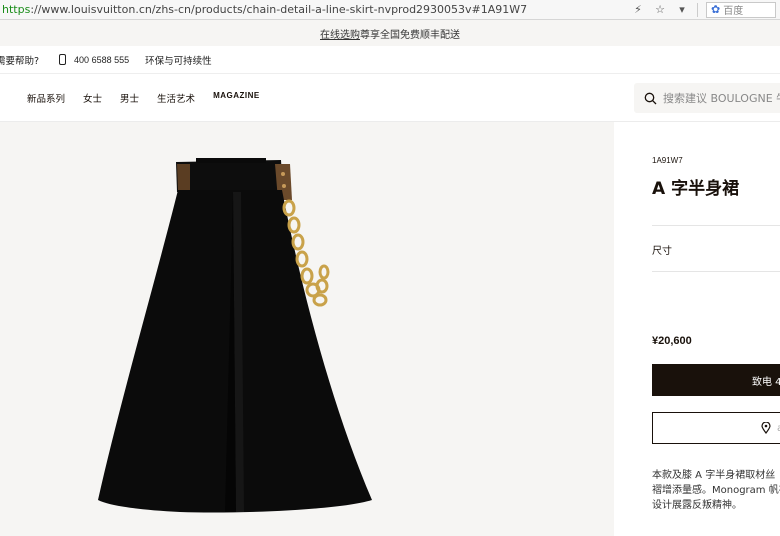 Image resolution: width=780 pixels, height=536 pixels. What do you see at coordinates (650, 98) in the screenshot?
I see `search-icon` at bounding box center [650, 98].